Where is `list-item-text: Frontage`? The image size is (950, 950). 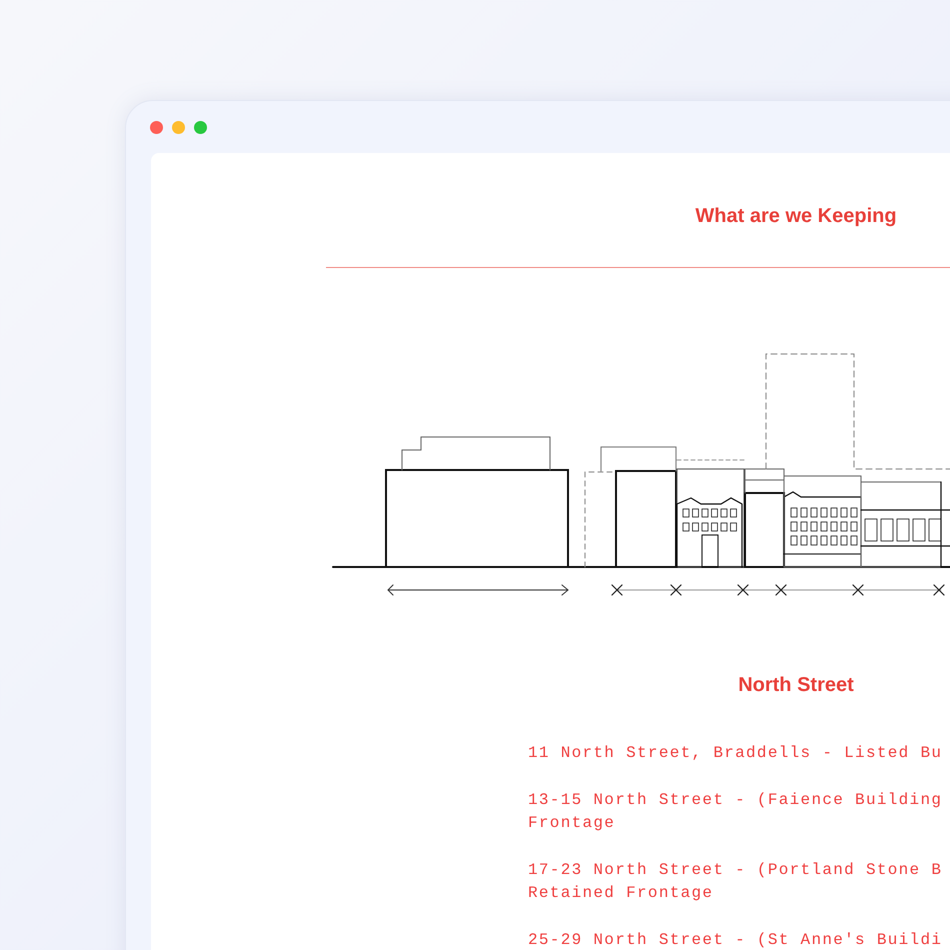
list-item-text: Frontage is located at coordinates (572, 823).